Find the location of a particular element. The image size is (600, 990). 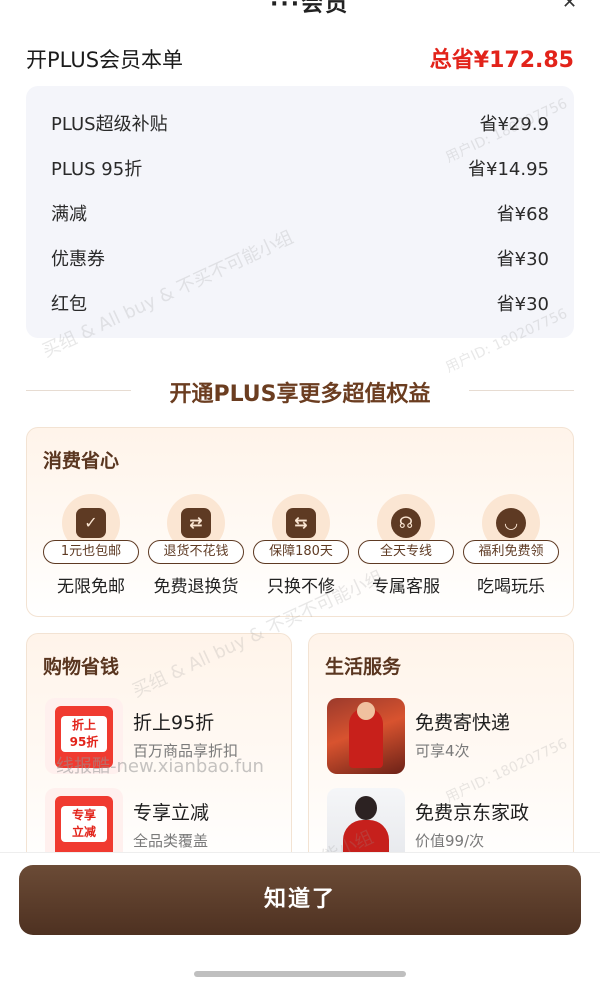

benefit-name: 无限免邮 is located at coordinates (91, 587).